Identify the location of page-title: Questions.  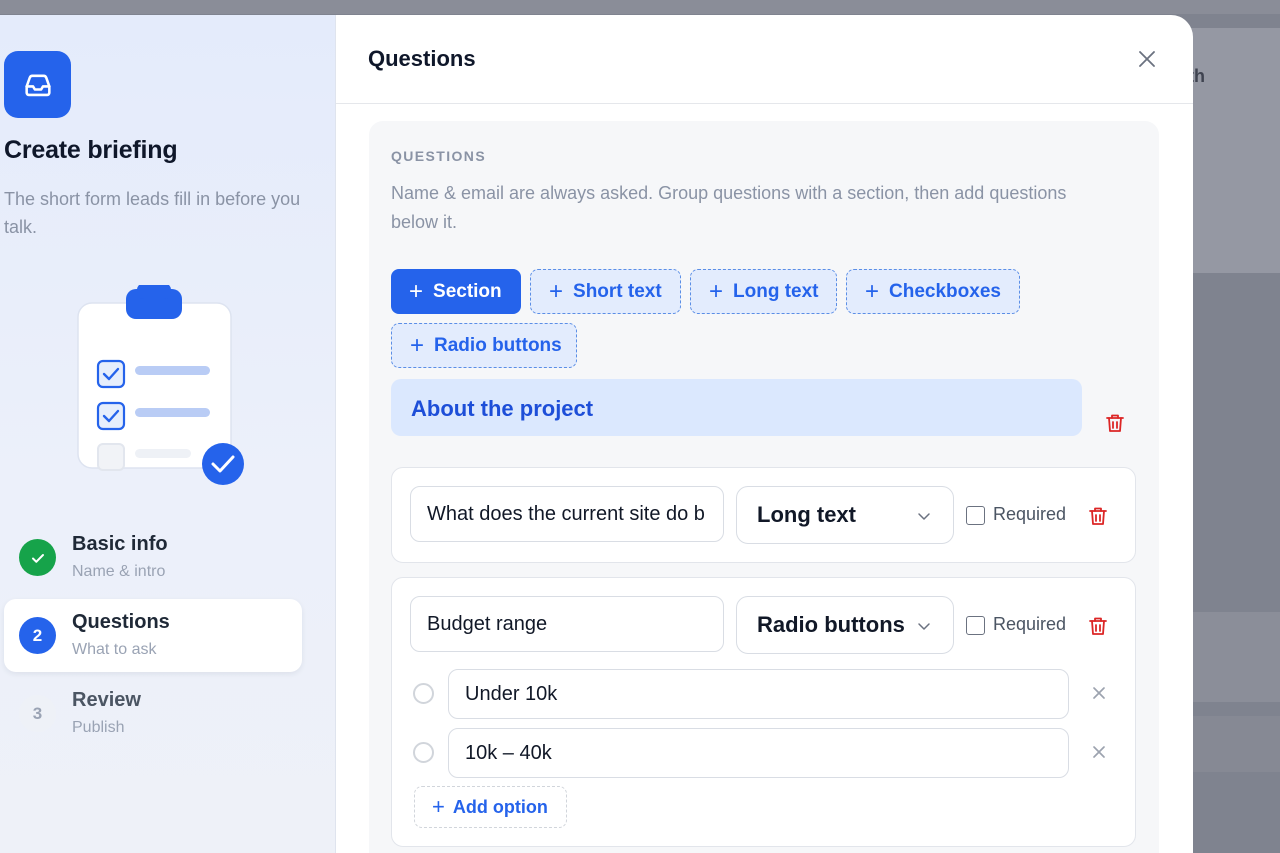
(422, 58).